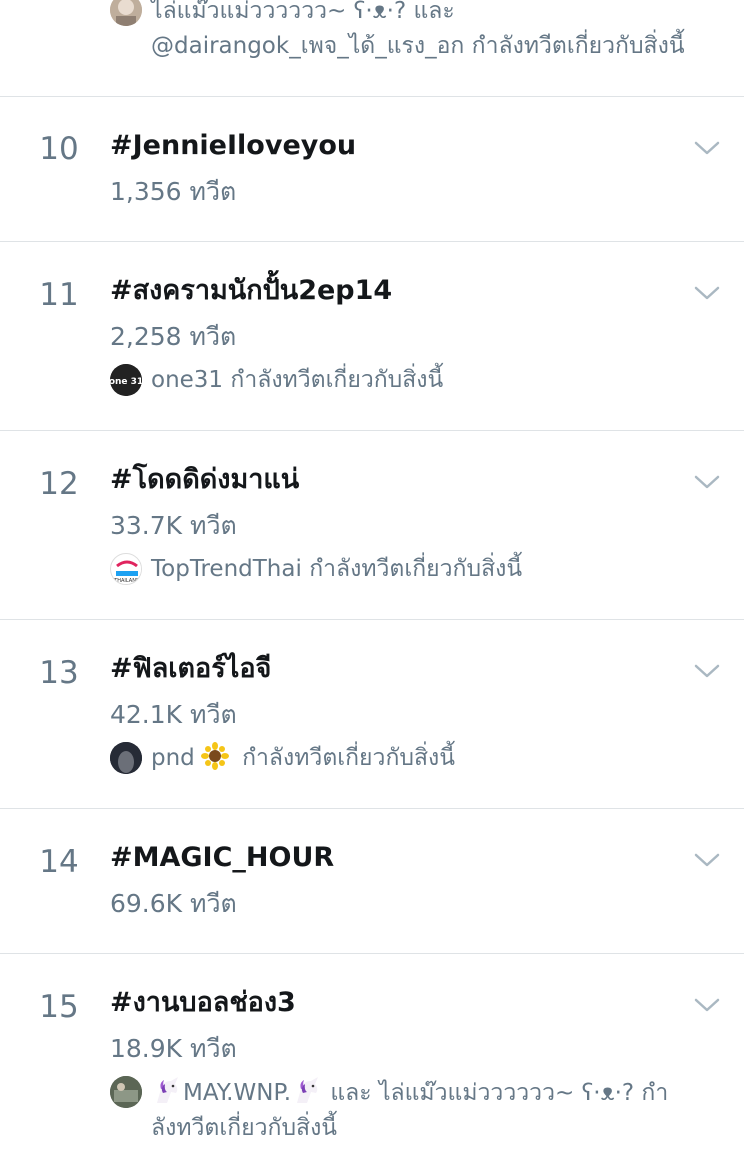 The height and width of the screenshot is (1163, 744). I want to click on tweet-count: 33.7K ทวีต, so click(173, 525).